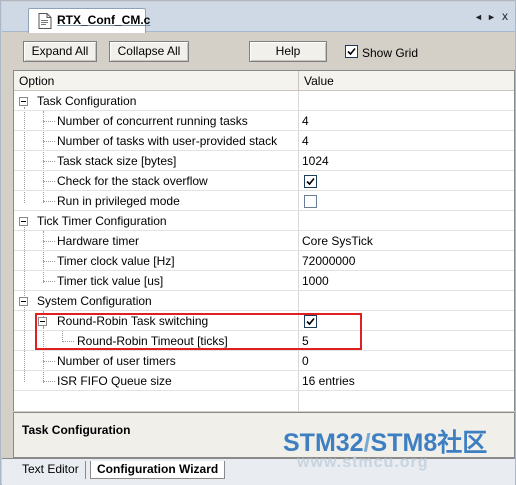 This screenshot has height=485, width=516. I want to click on row-value: 0, so click(305, 361).